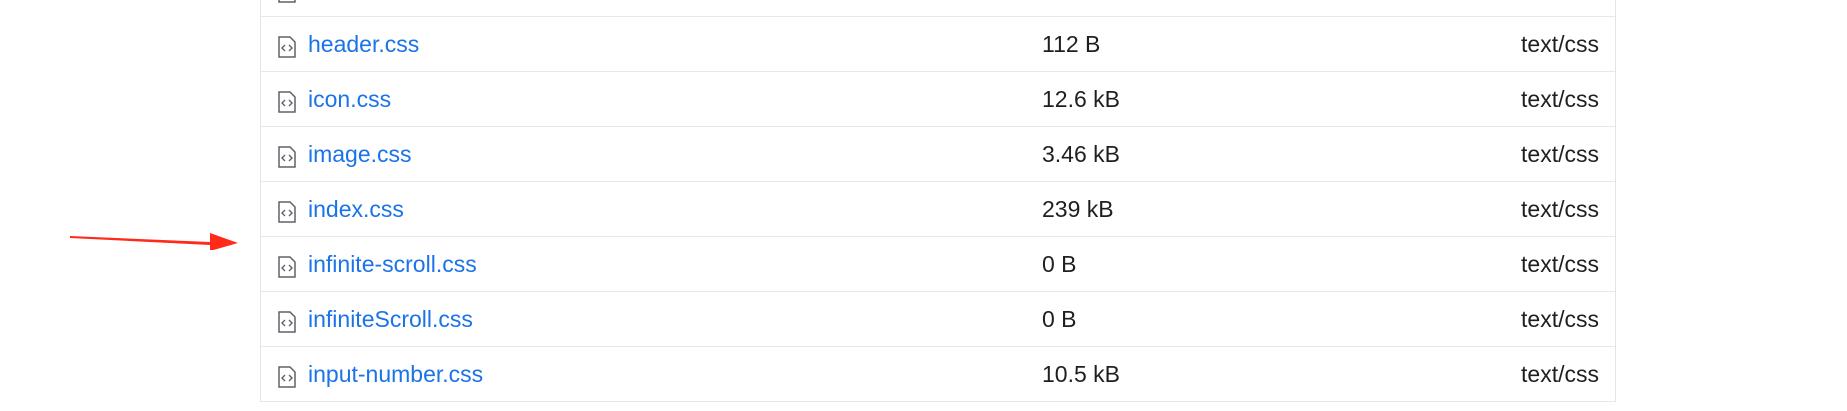 Image resolution: width=1847 pixels, height=411 pixels. What do you see at coordinates (938, 99) in the screenshot?
I see `table-row: icon.css 12.6 kB text/css` at bounding box center [938, 99].